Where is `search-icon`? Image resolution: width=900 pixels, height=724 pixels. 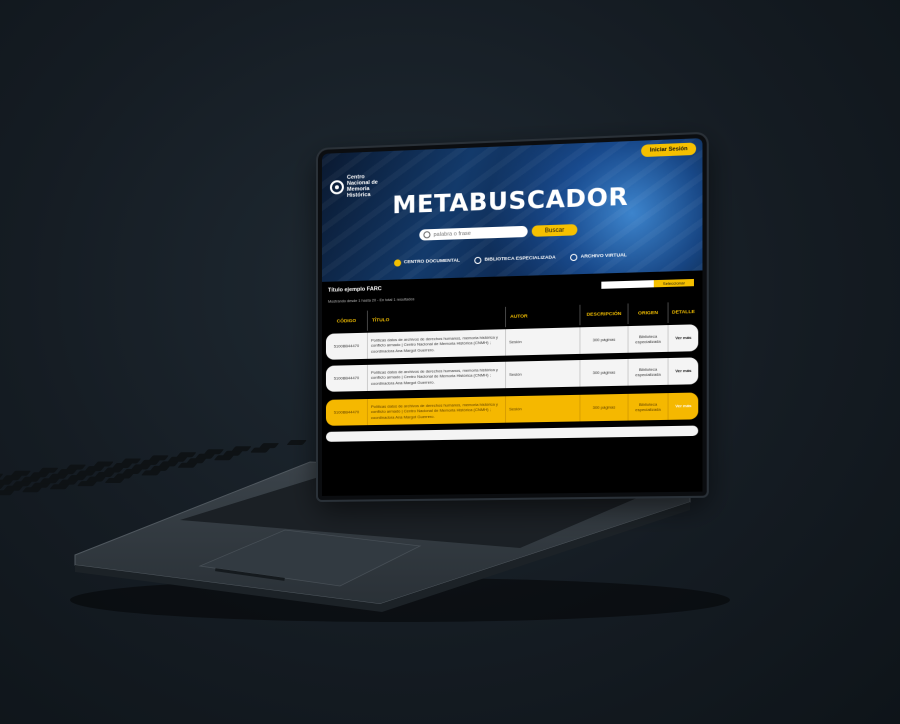
search-icon is located at coordinates (427, 235).